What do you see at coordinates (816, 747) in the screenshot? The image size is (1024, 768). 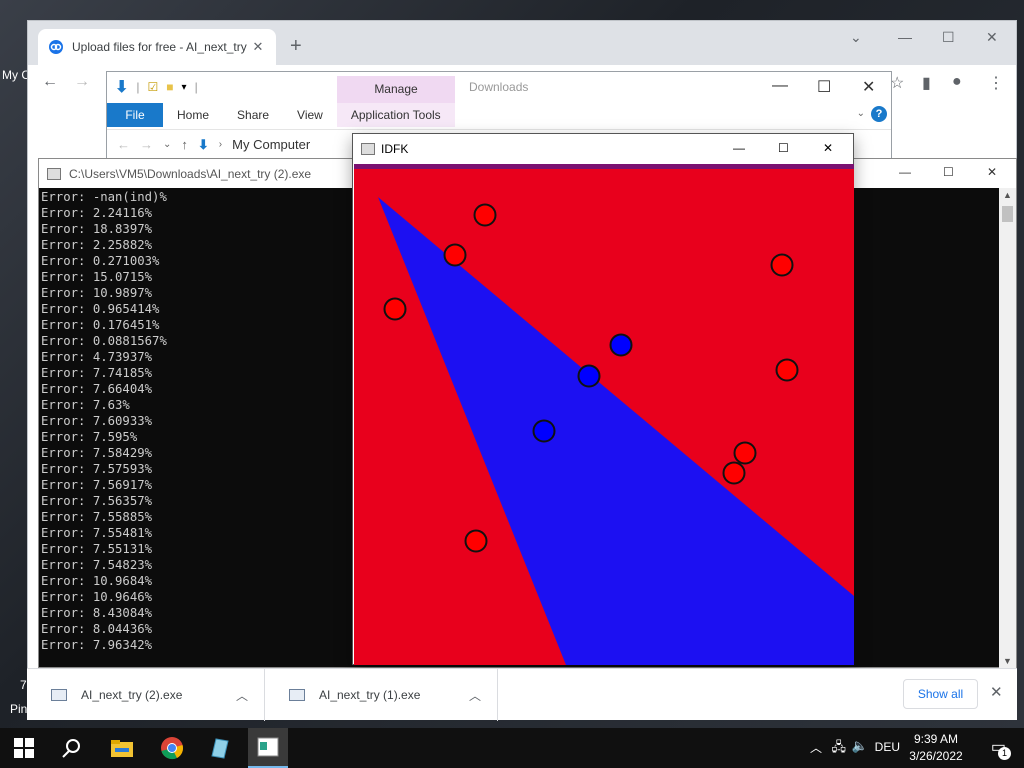 I see `show-hidden-icons-icon: ︿` at bounding box center [816, 747].